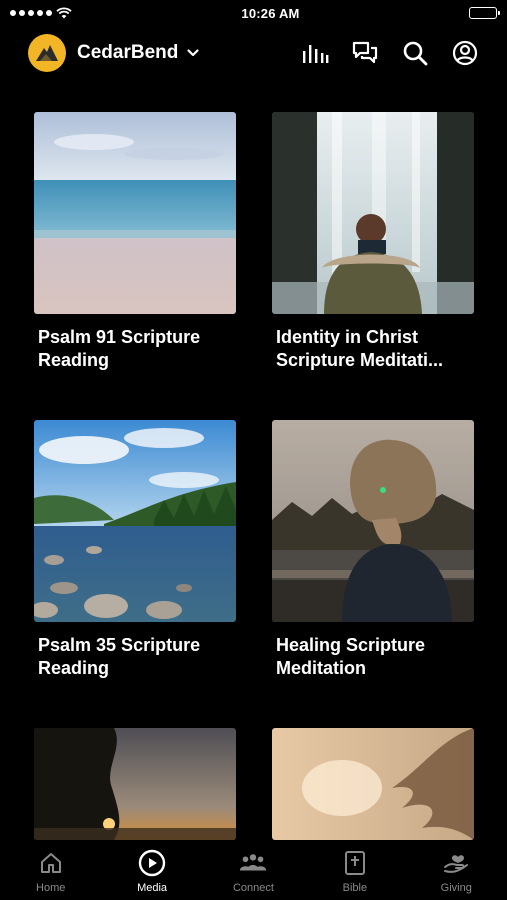  I want to click on status-bar: 10:26 AM, so click(253, 13).